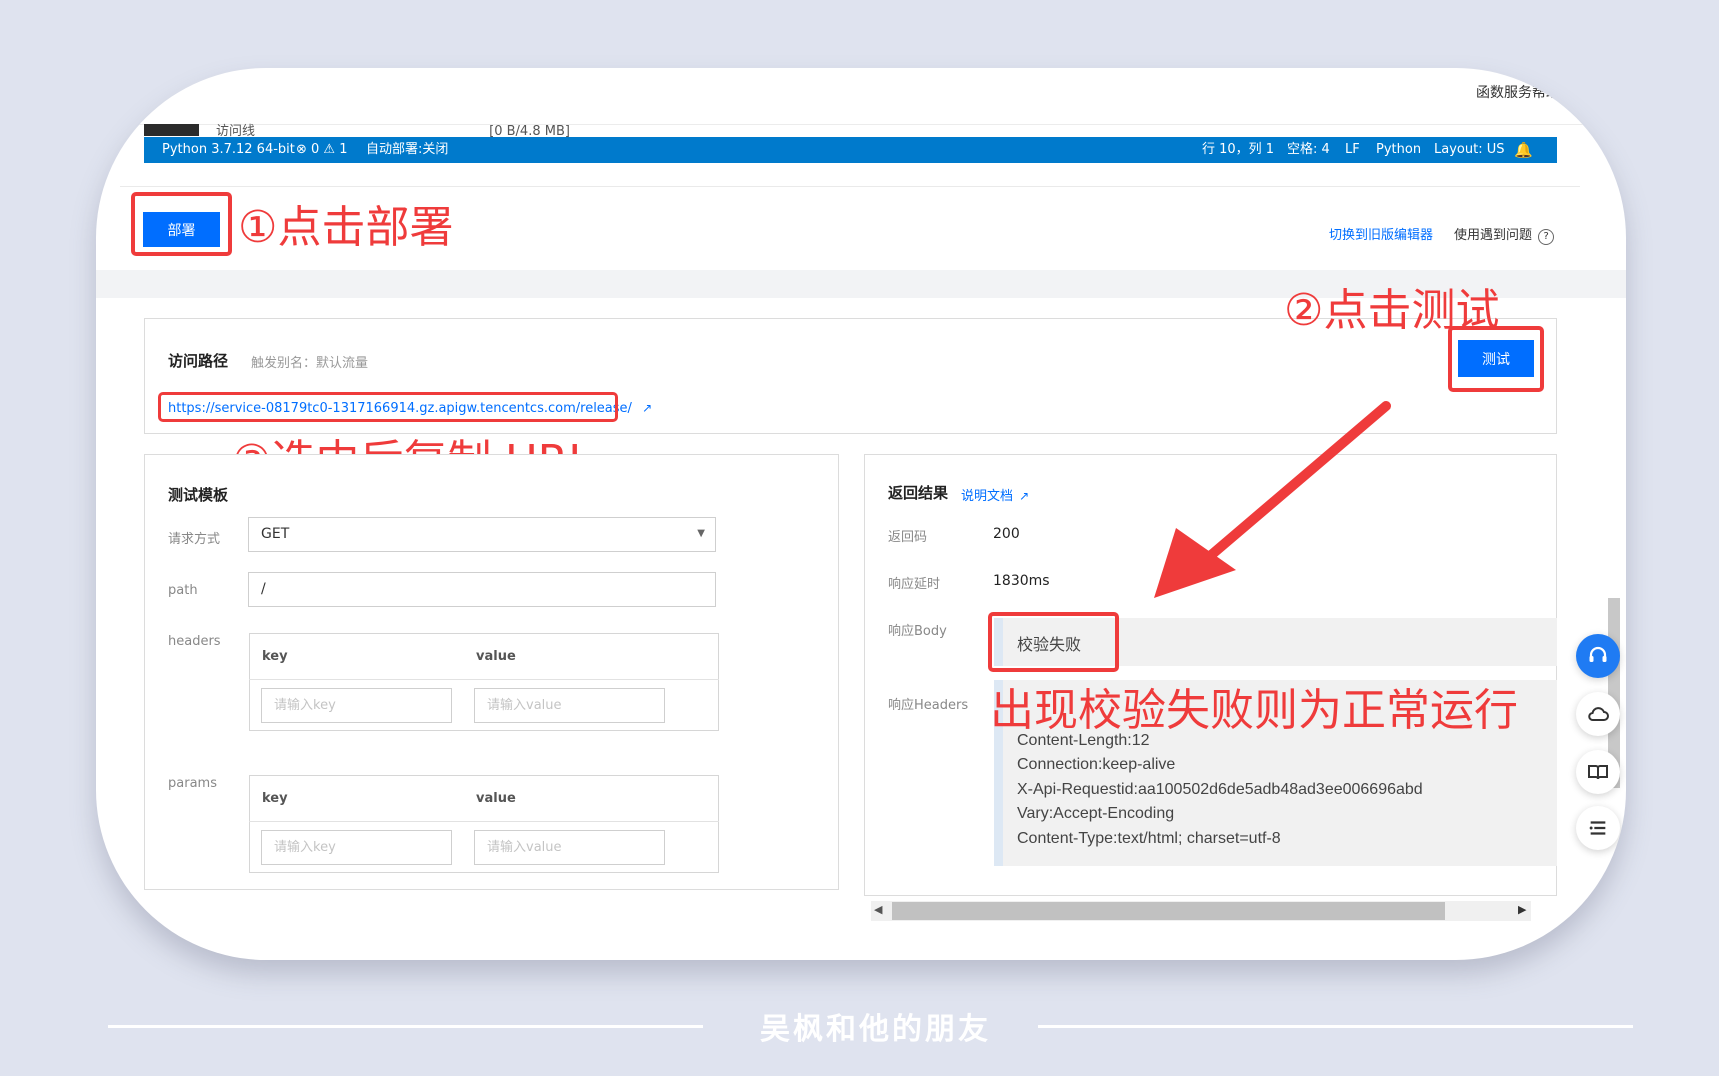 The image size is (1719, 1076). Describe the element at coordinates (1335, 1026) in the screenshot. I see `footer-line-right` at that location.